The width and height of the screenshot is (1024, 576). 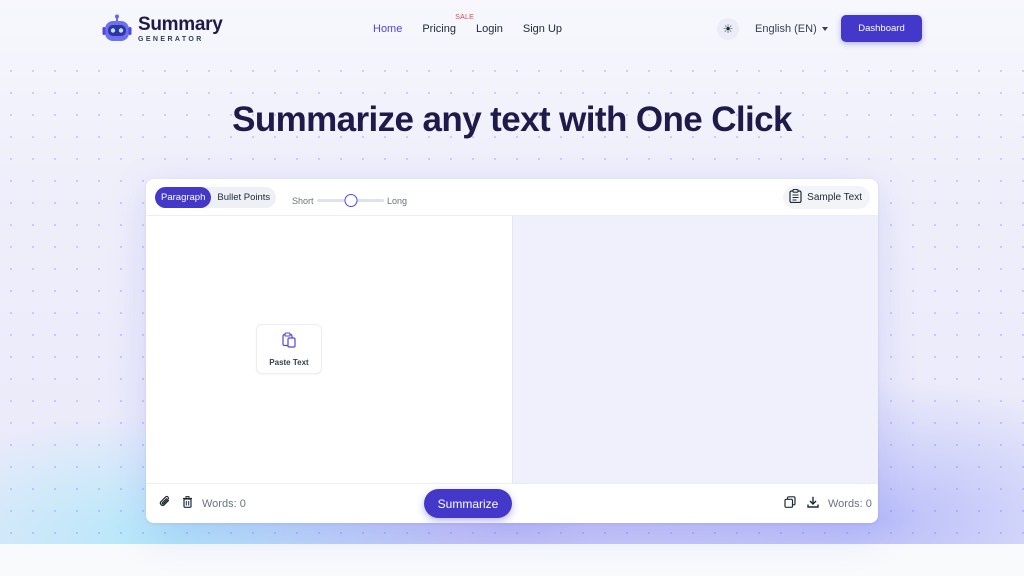 I want to click on sale-badge: SALE, so click(x=464, y=17).